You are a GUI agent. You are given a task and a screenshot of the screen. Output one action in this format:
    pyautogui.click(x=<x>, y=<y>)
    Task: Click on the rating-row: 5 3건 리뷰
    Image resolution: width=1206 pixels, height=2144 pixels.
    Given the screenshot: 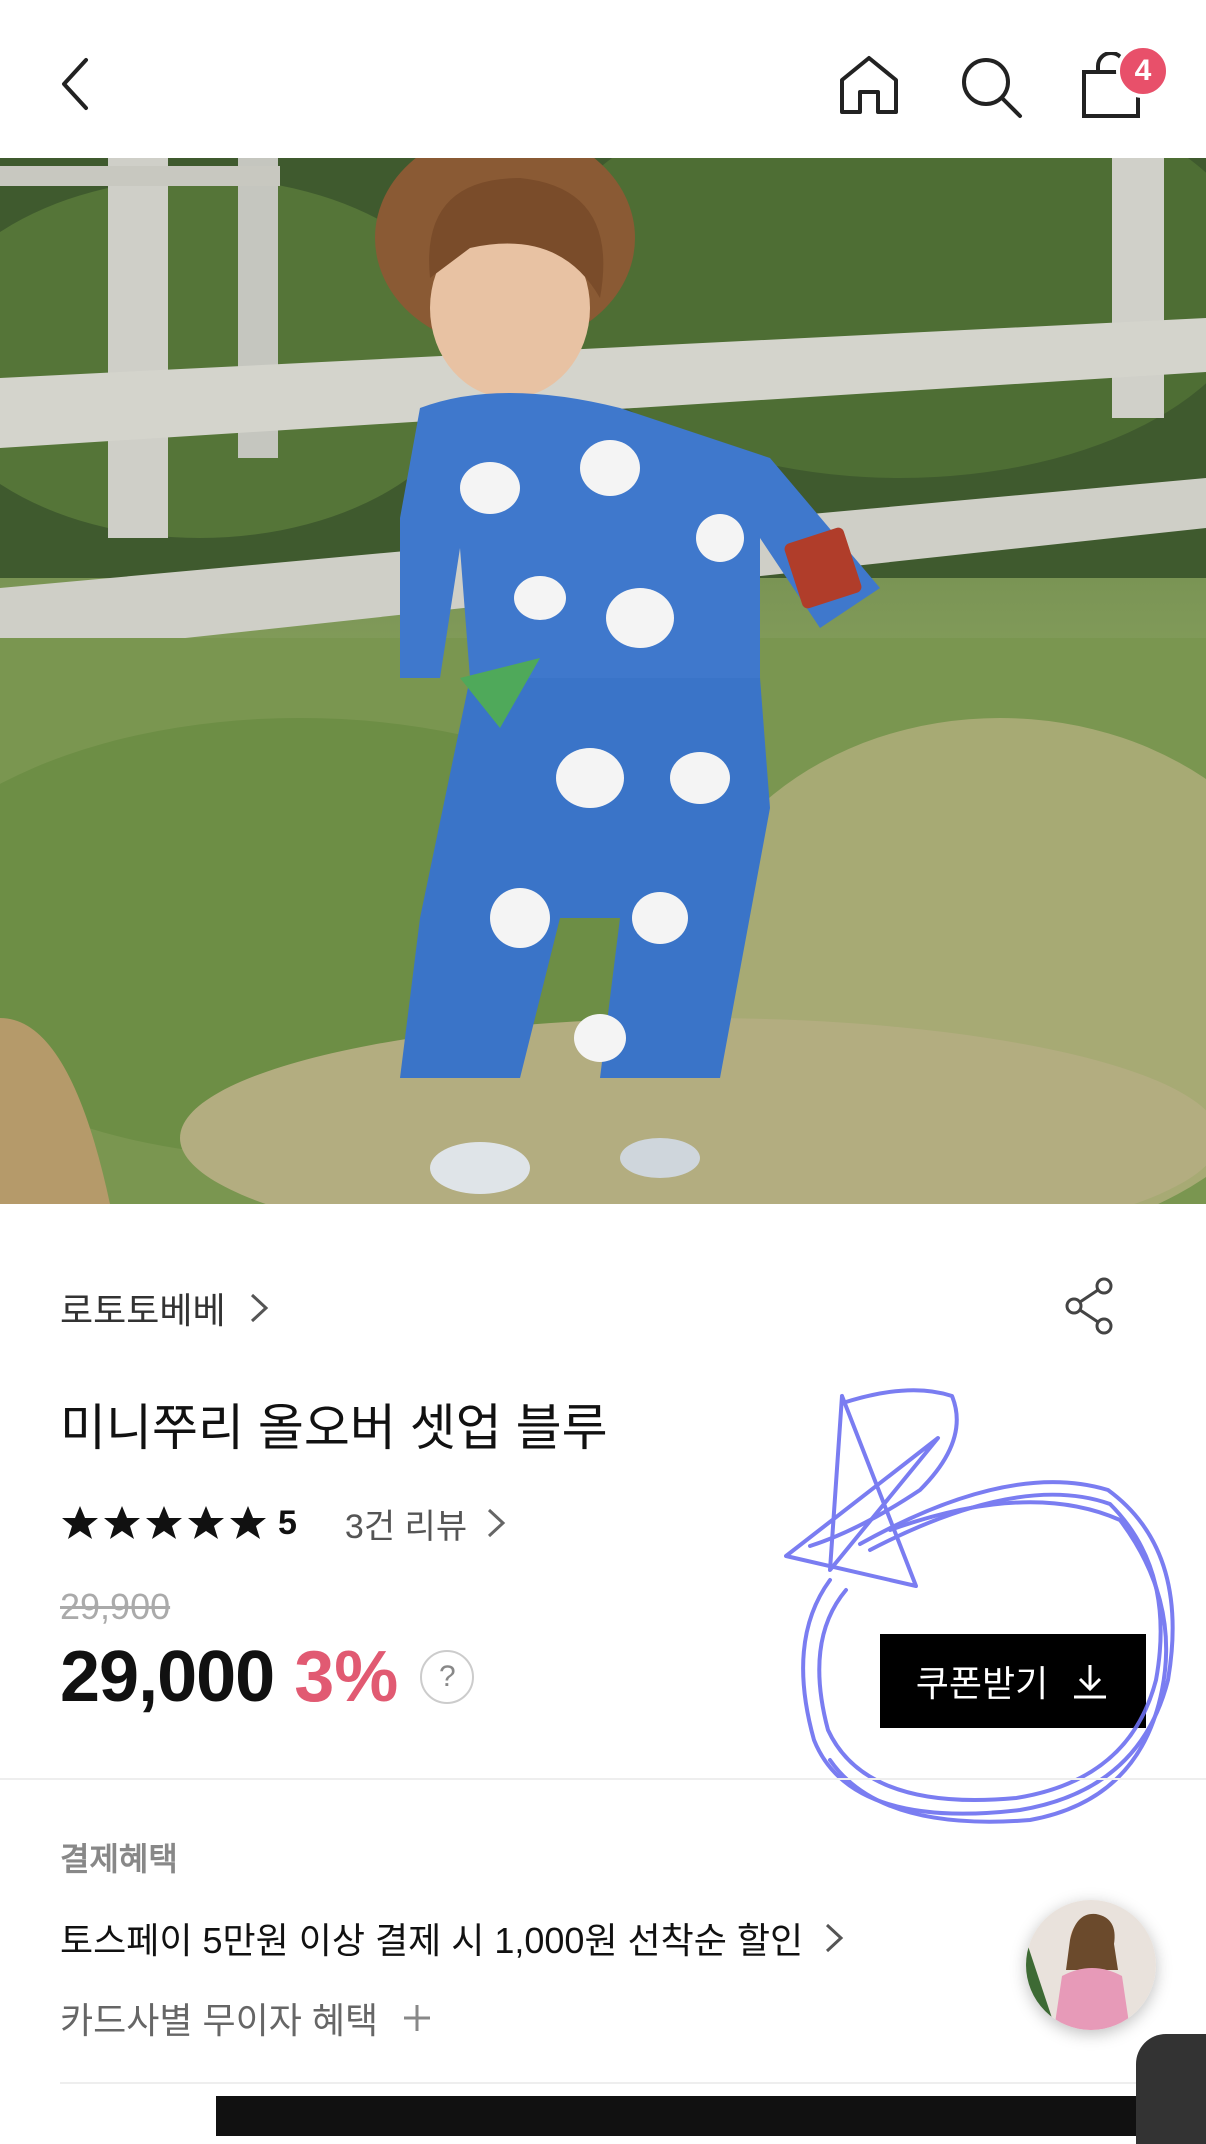 What is the action you would take?
    pyautogui.click(x=285, y=1523)
    